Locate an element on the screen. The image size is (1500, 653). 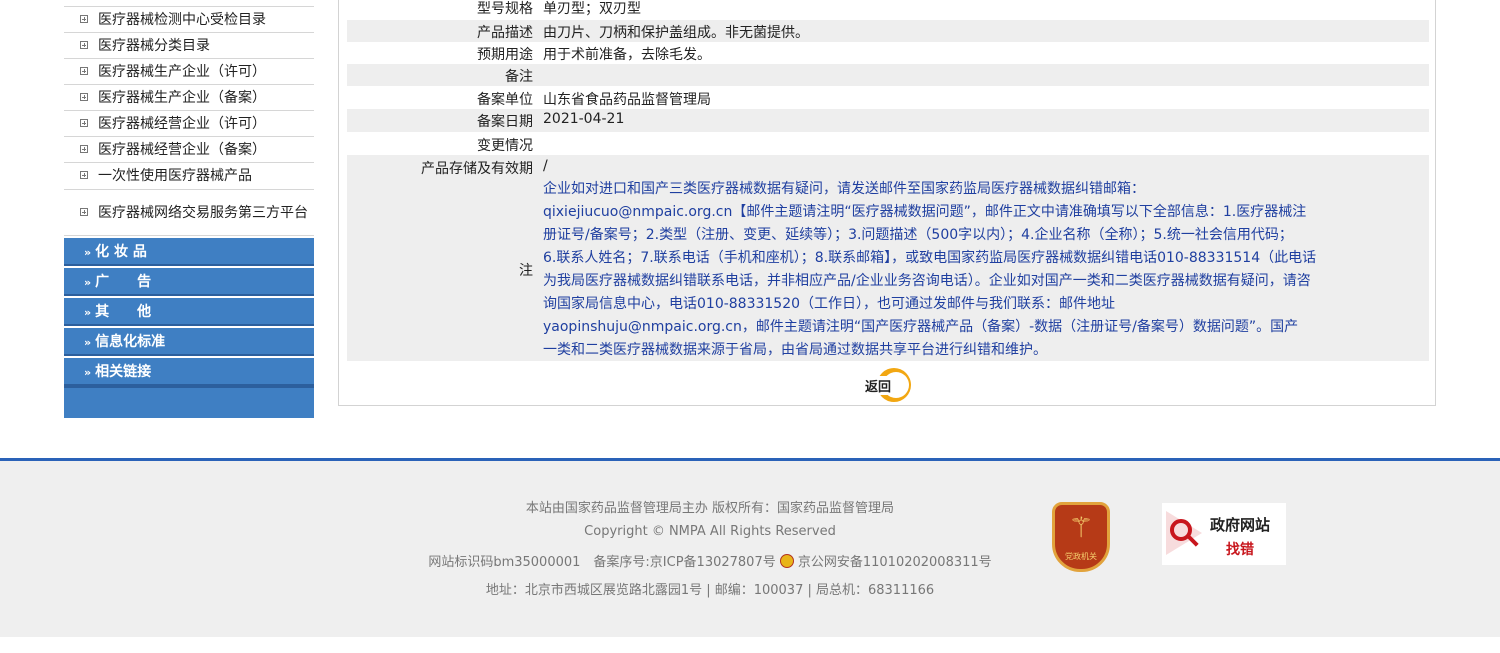
sidebar-item-operation-license: 医疗器械经营企业（许可） is located at coordinates (189, 124).